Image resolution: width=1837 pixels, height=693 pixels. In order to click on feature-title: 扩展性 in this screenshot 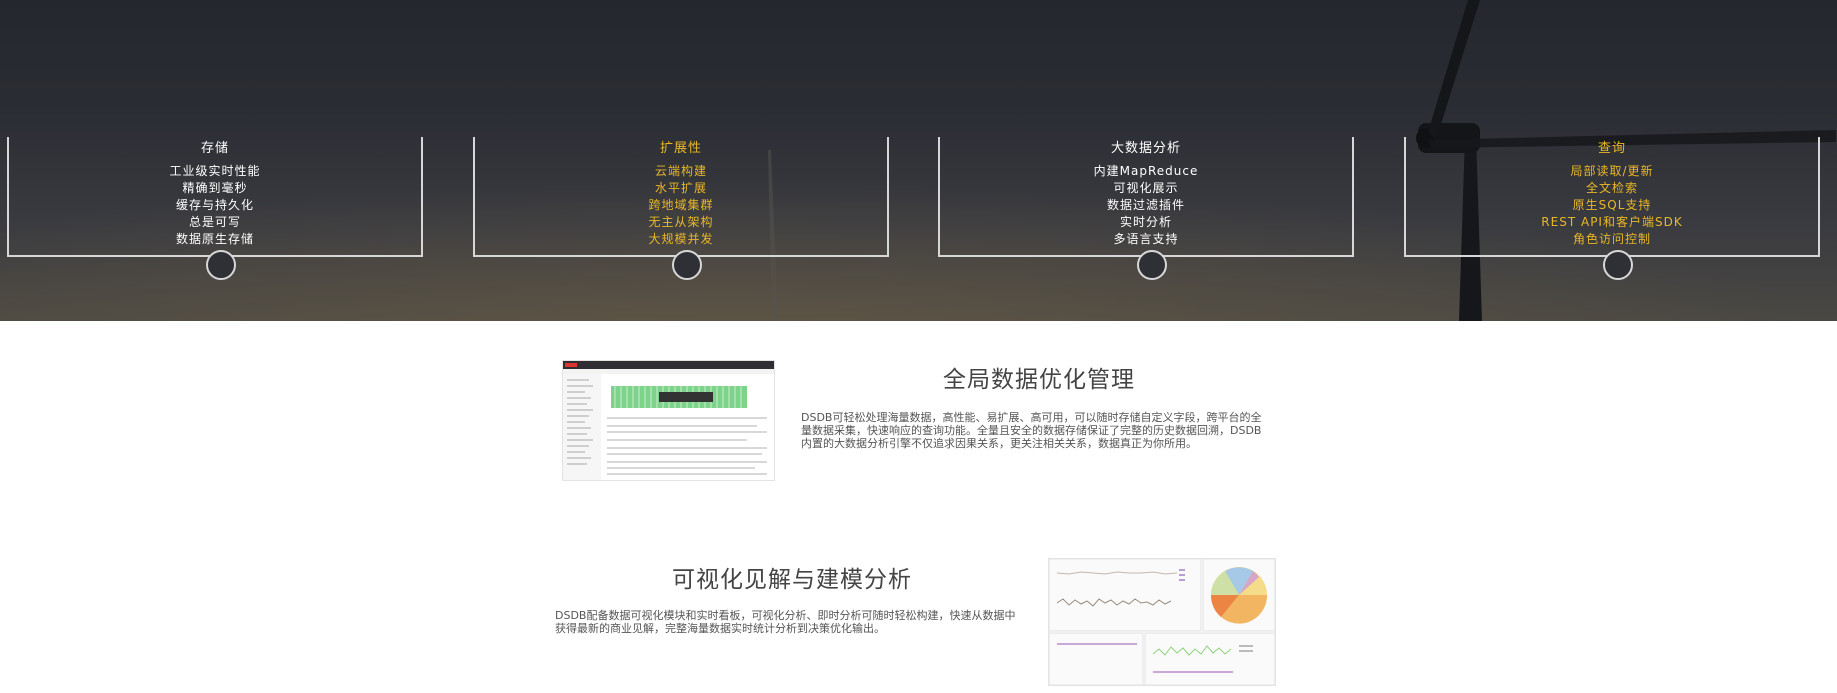, I will do `click(680, 148)`.